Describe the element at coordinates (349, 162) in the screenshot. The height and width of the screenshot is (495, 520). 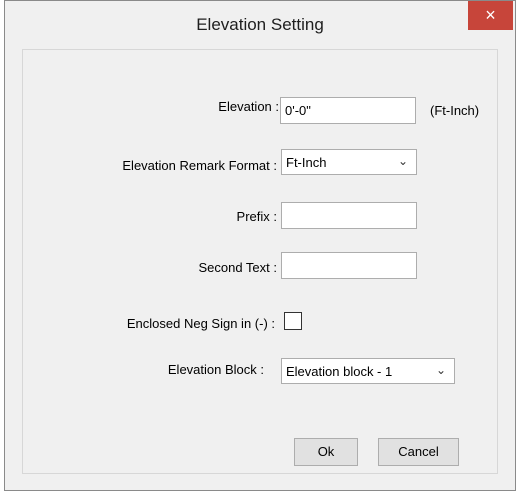
I see `remark-format-select: Ft-Inch ⌄` at that location.